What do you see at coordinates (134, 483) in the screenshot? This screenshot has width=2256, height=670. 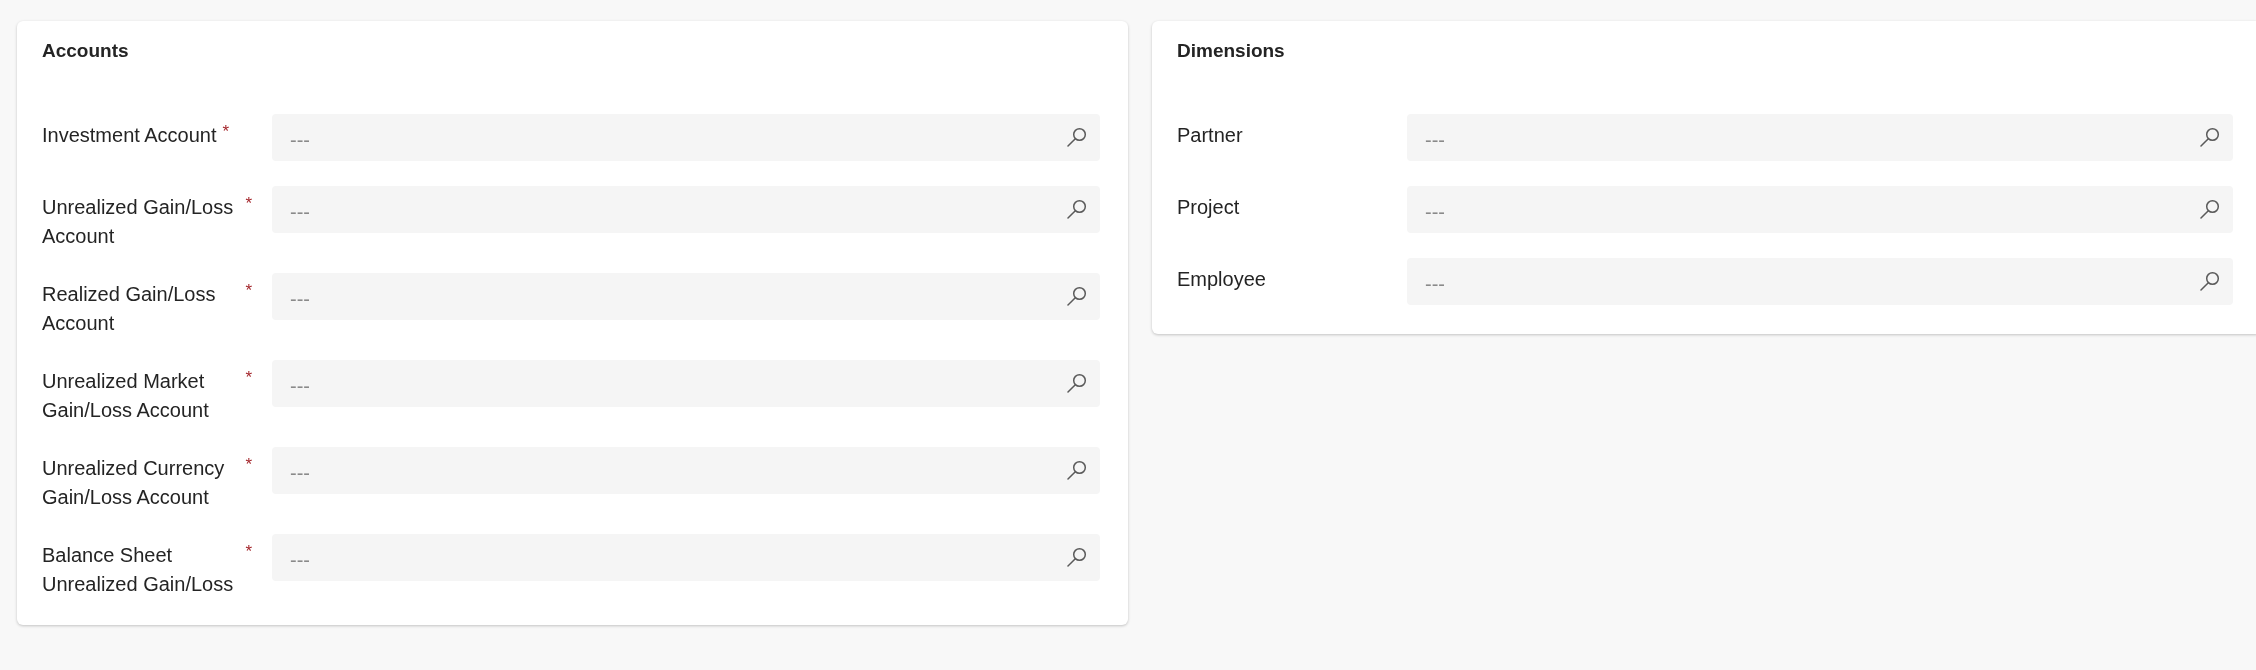 I see `field-label: Unrealized Currency Gain/Loss Account` at bounding box center [134, 483].